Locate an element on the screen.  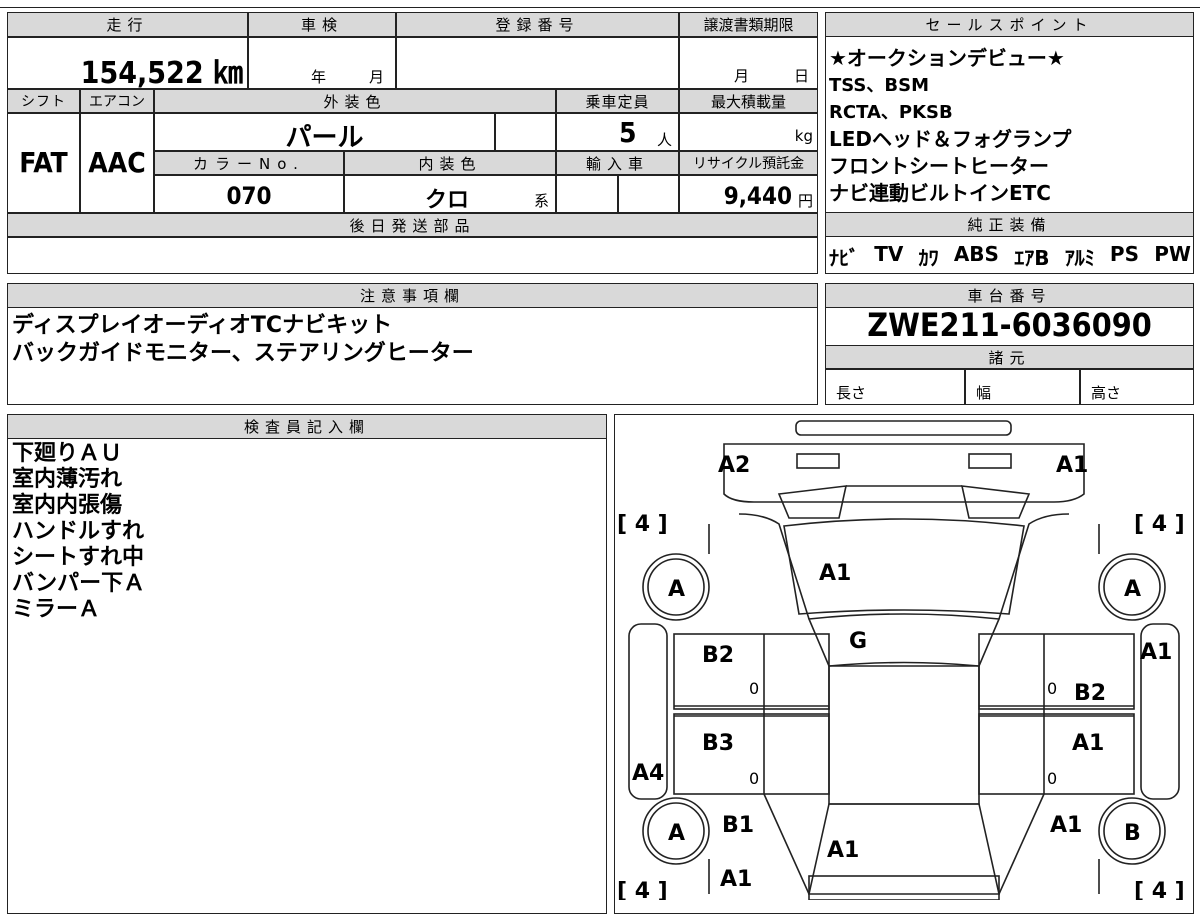
shift-label: シフト is located at coordinates (43, 102).